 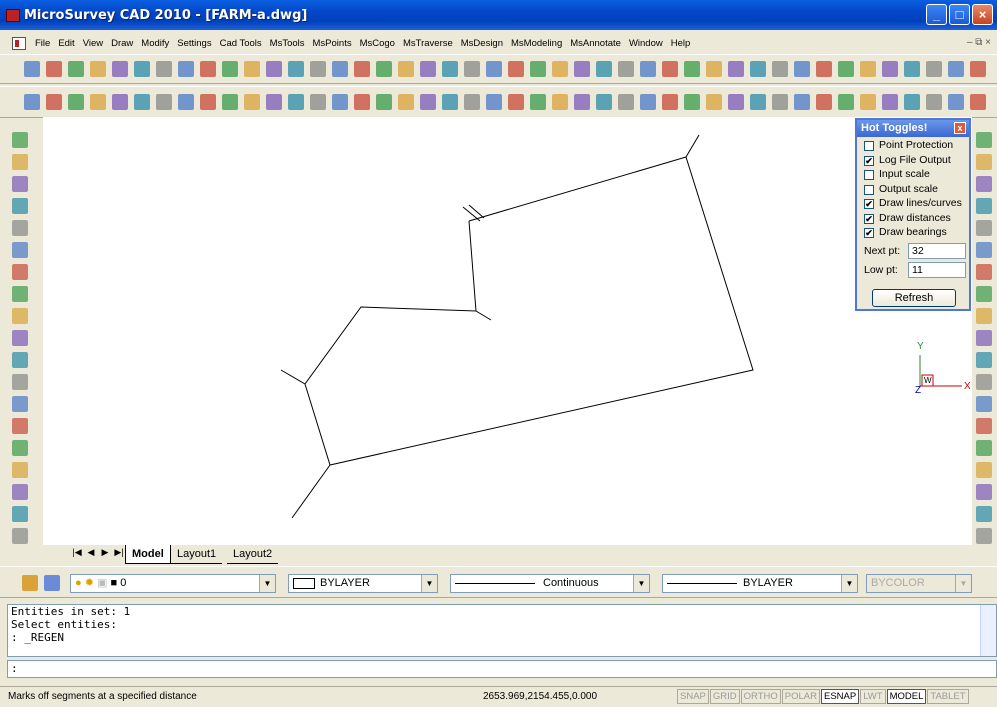 What do you see at coordinates (93, 43) in the screenshot?
I see `menu-view: View` at bounding box center [93, 43].